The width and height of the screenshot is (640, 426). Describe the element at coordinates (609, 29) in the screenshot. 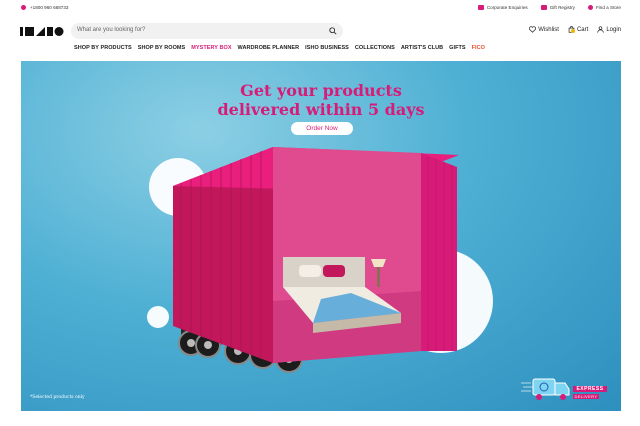

I see `login-button: Login` at that location.